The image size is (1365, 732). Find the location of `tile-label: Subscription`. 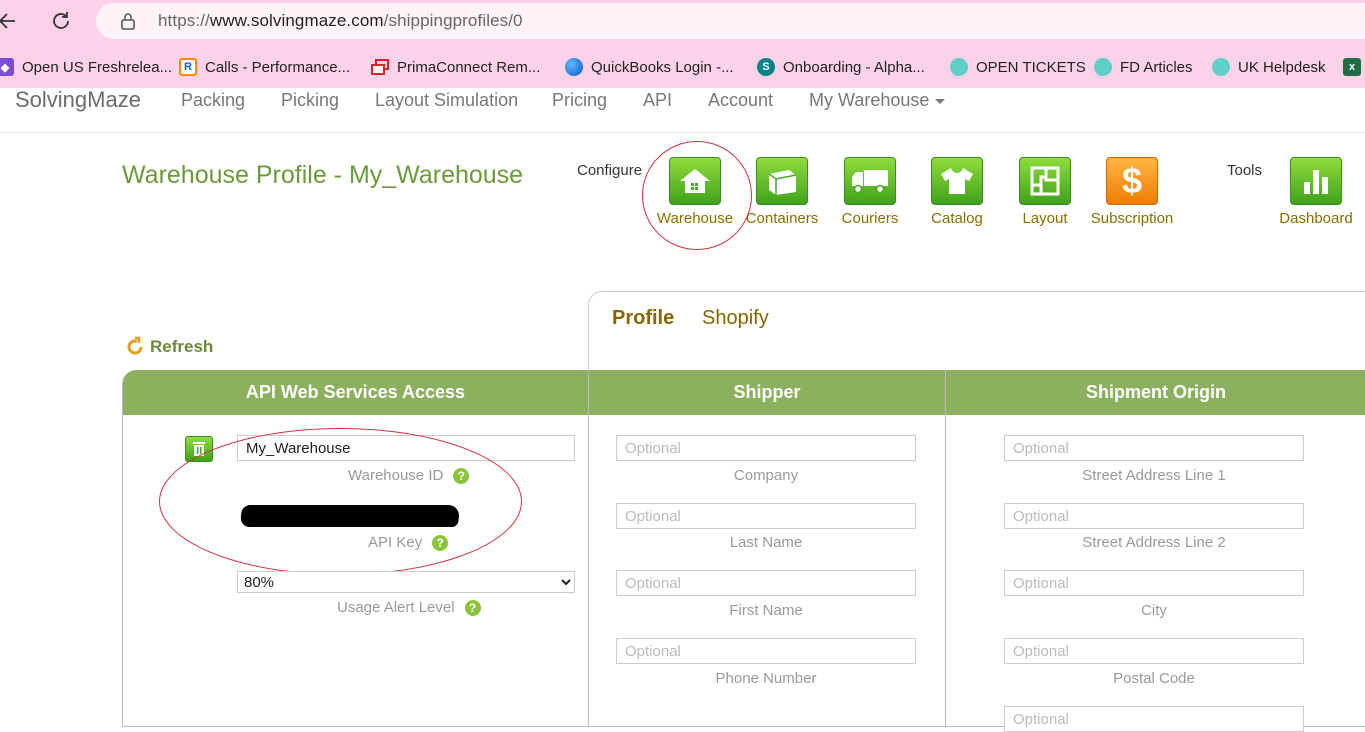

tile-label: Subscription is located at coordinates (1132, 218).